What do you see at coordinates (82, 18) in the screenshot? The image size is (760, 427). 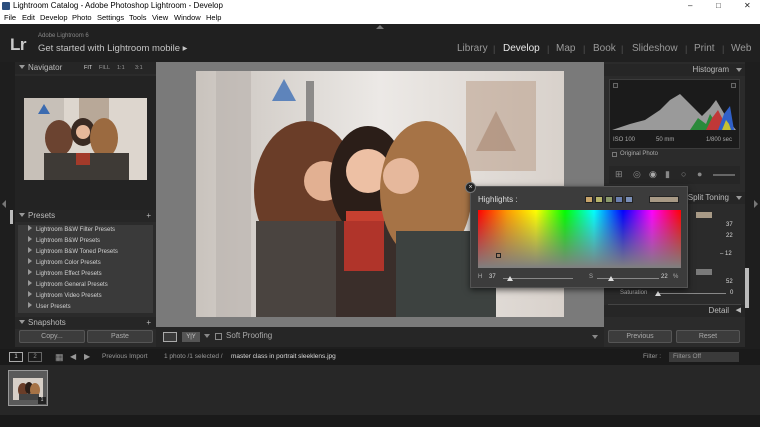 I see `menu-photo: Photo` at bounding box center [82, 18].